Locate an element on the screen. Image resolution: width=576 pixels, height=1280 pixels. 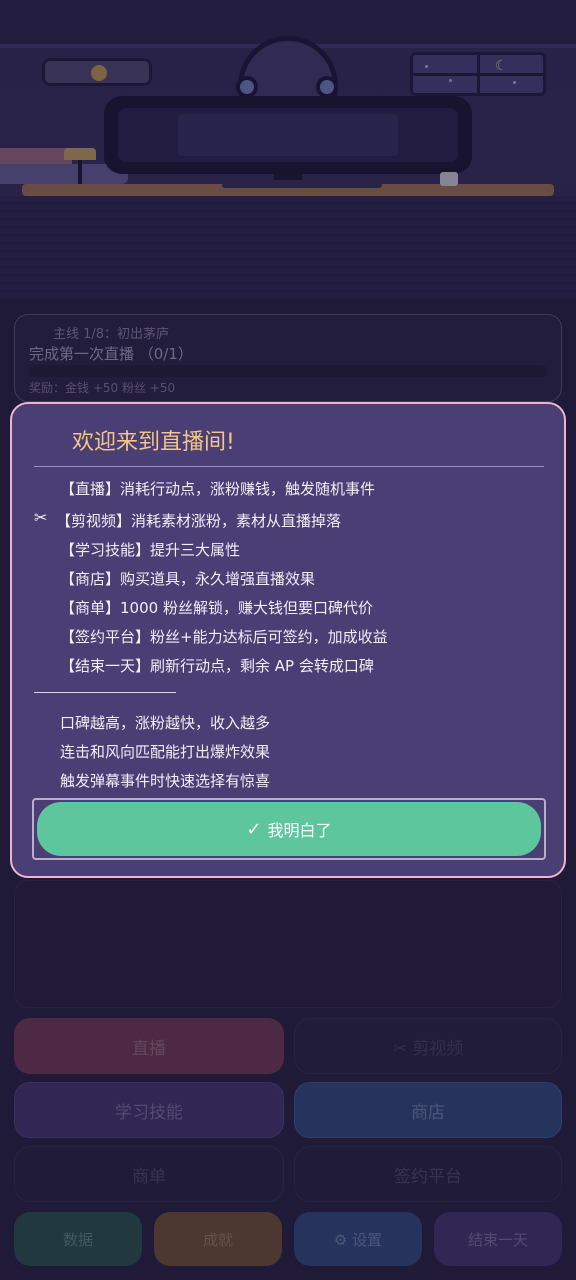
help-item-orders: 【商单】1000 粉丝解锁，赚大钱但要口碑代价 is located at coordinates (216, 608).